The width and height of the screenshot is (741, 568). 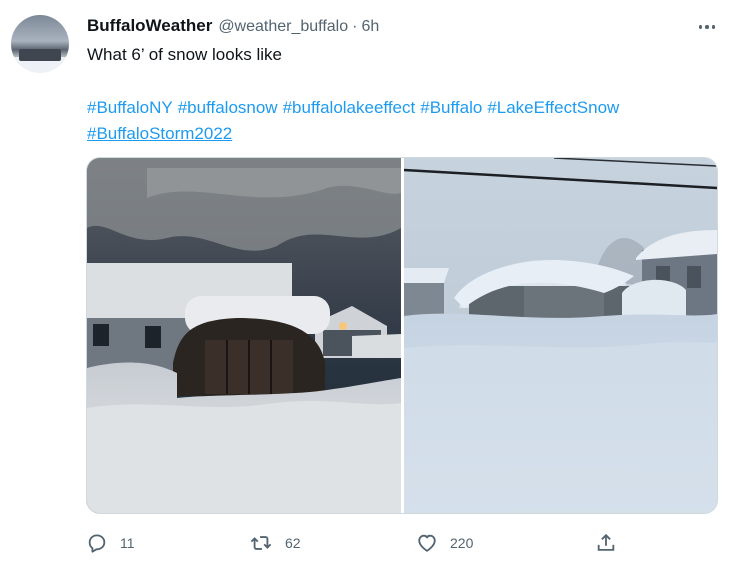 I want to click on hashtag-link: #LakeEffectSnow, so click(x=553, y=107).